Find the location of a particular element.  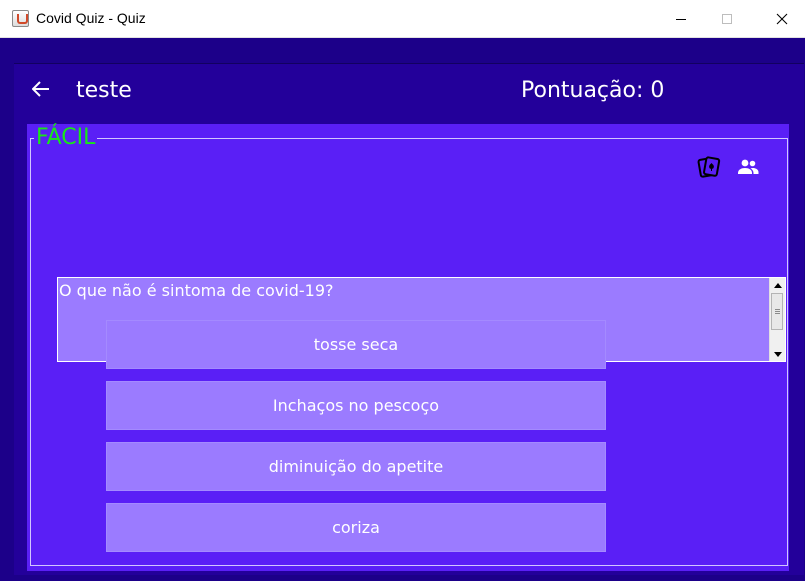

minimize-button is located at coordinates (681, 19).